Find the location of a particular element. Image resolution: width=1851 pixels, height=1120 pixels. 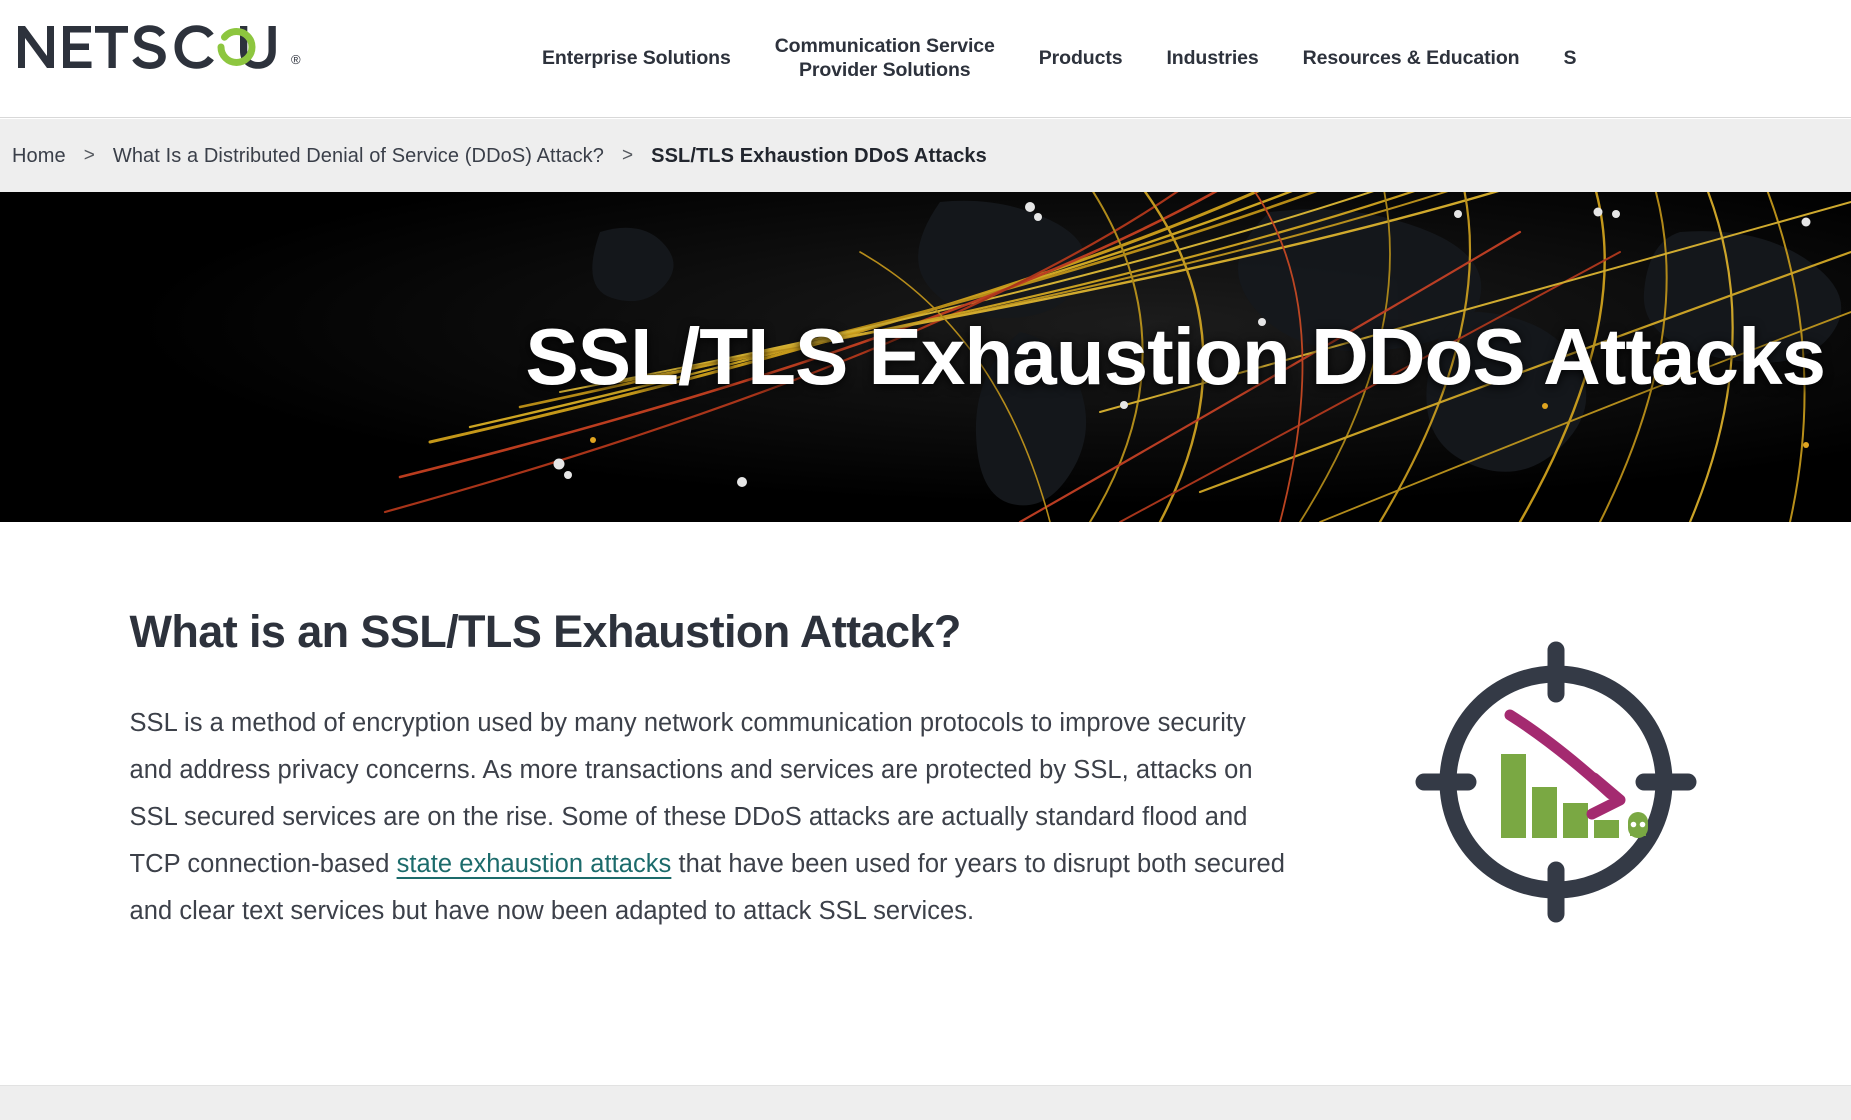

nav-item-products: Products is located at coordinates (1081, 59).